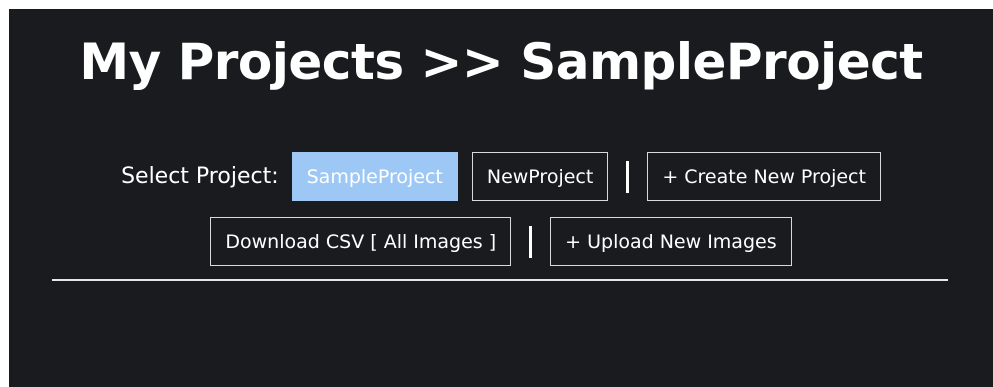  I want to click on select-project-label: Select Project:, so click(200, 176).